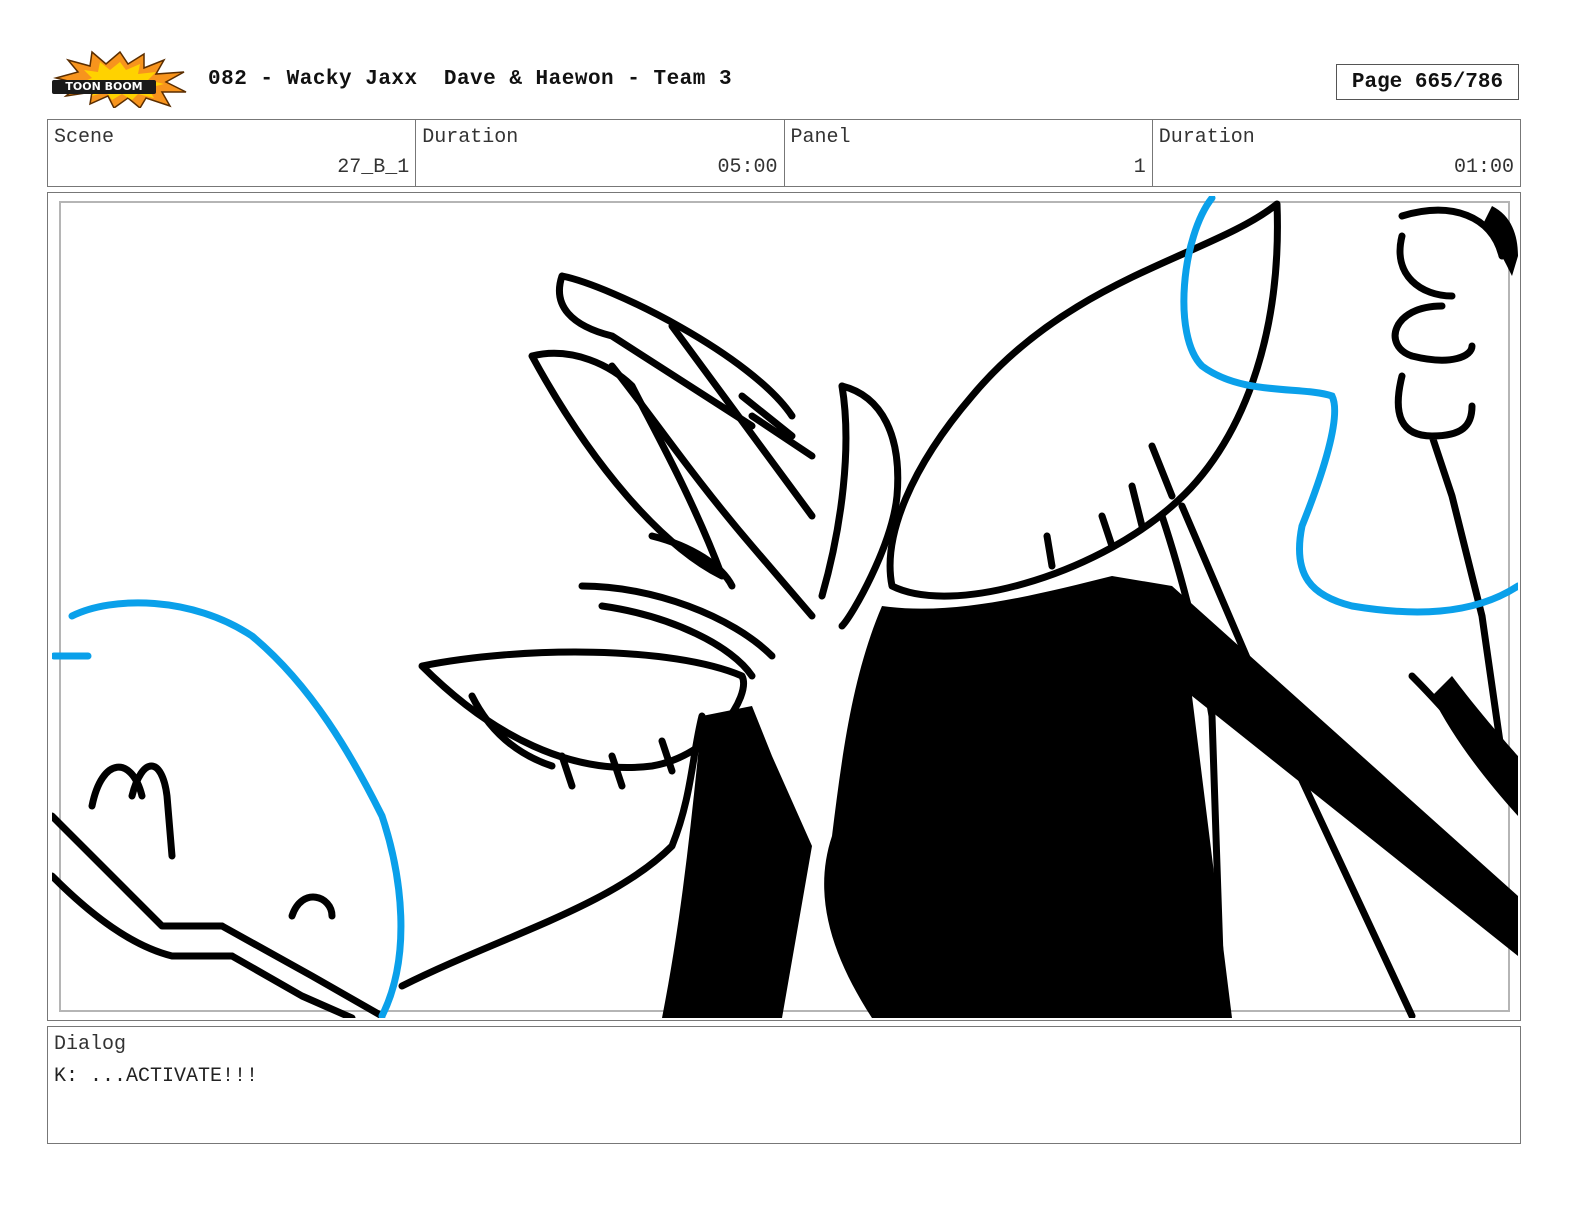 The width and height of the screenshot is (1582, 1225). Describe the element at coordinates (1483, 167) in the screenshot. I see `panel-duration-value: 01:00` at that location.